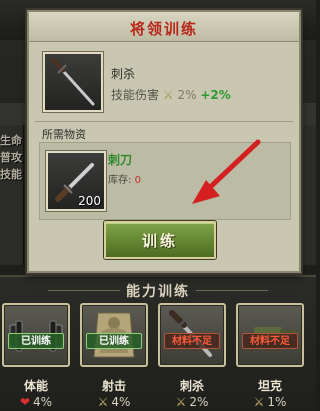  I want to click on ability-card-stamina: 已训练, so click(36, 335).